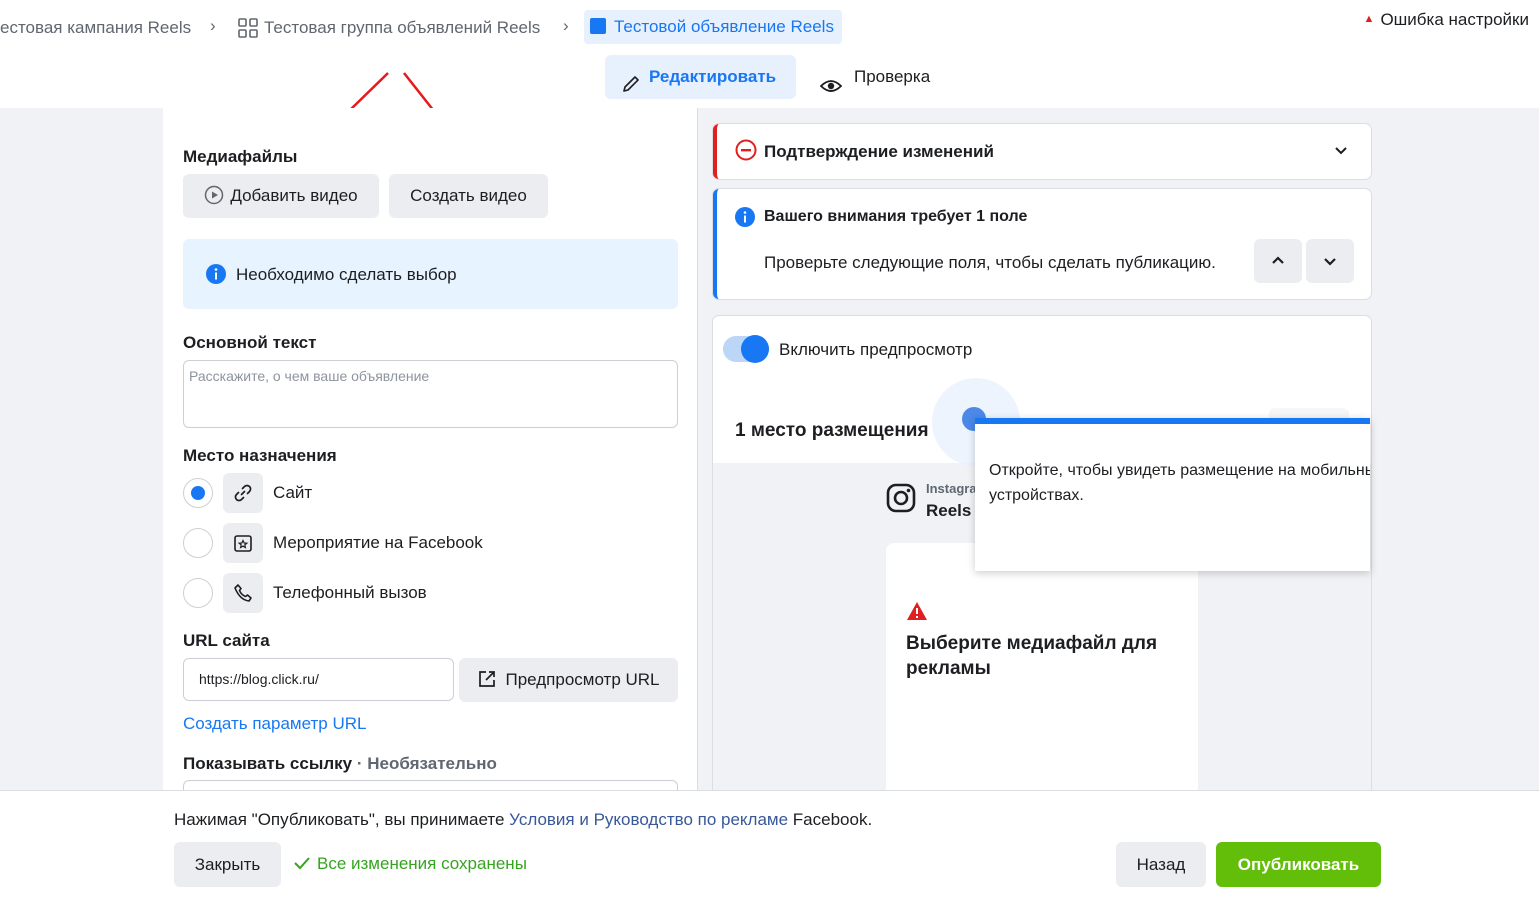 The width and height of the screenshot is (1539, 902). Describe the element at coordinates (598, 26) in the screenshot. I see `ad-icon` at that location.